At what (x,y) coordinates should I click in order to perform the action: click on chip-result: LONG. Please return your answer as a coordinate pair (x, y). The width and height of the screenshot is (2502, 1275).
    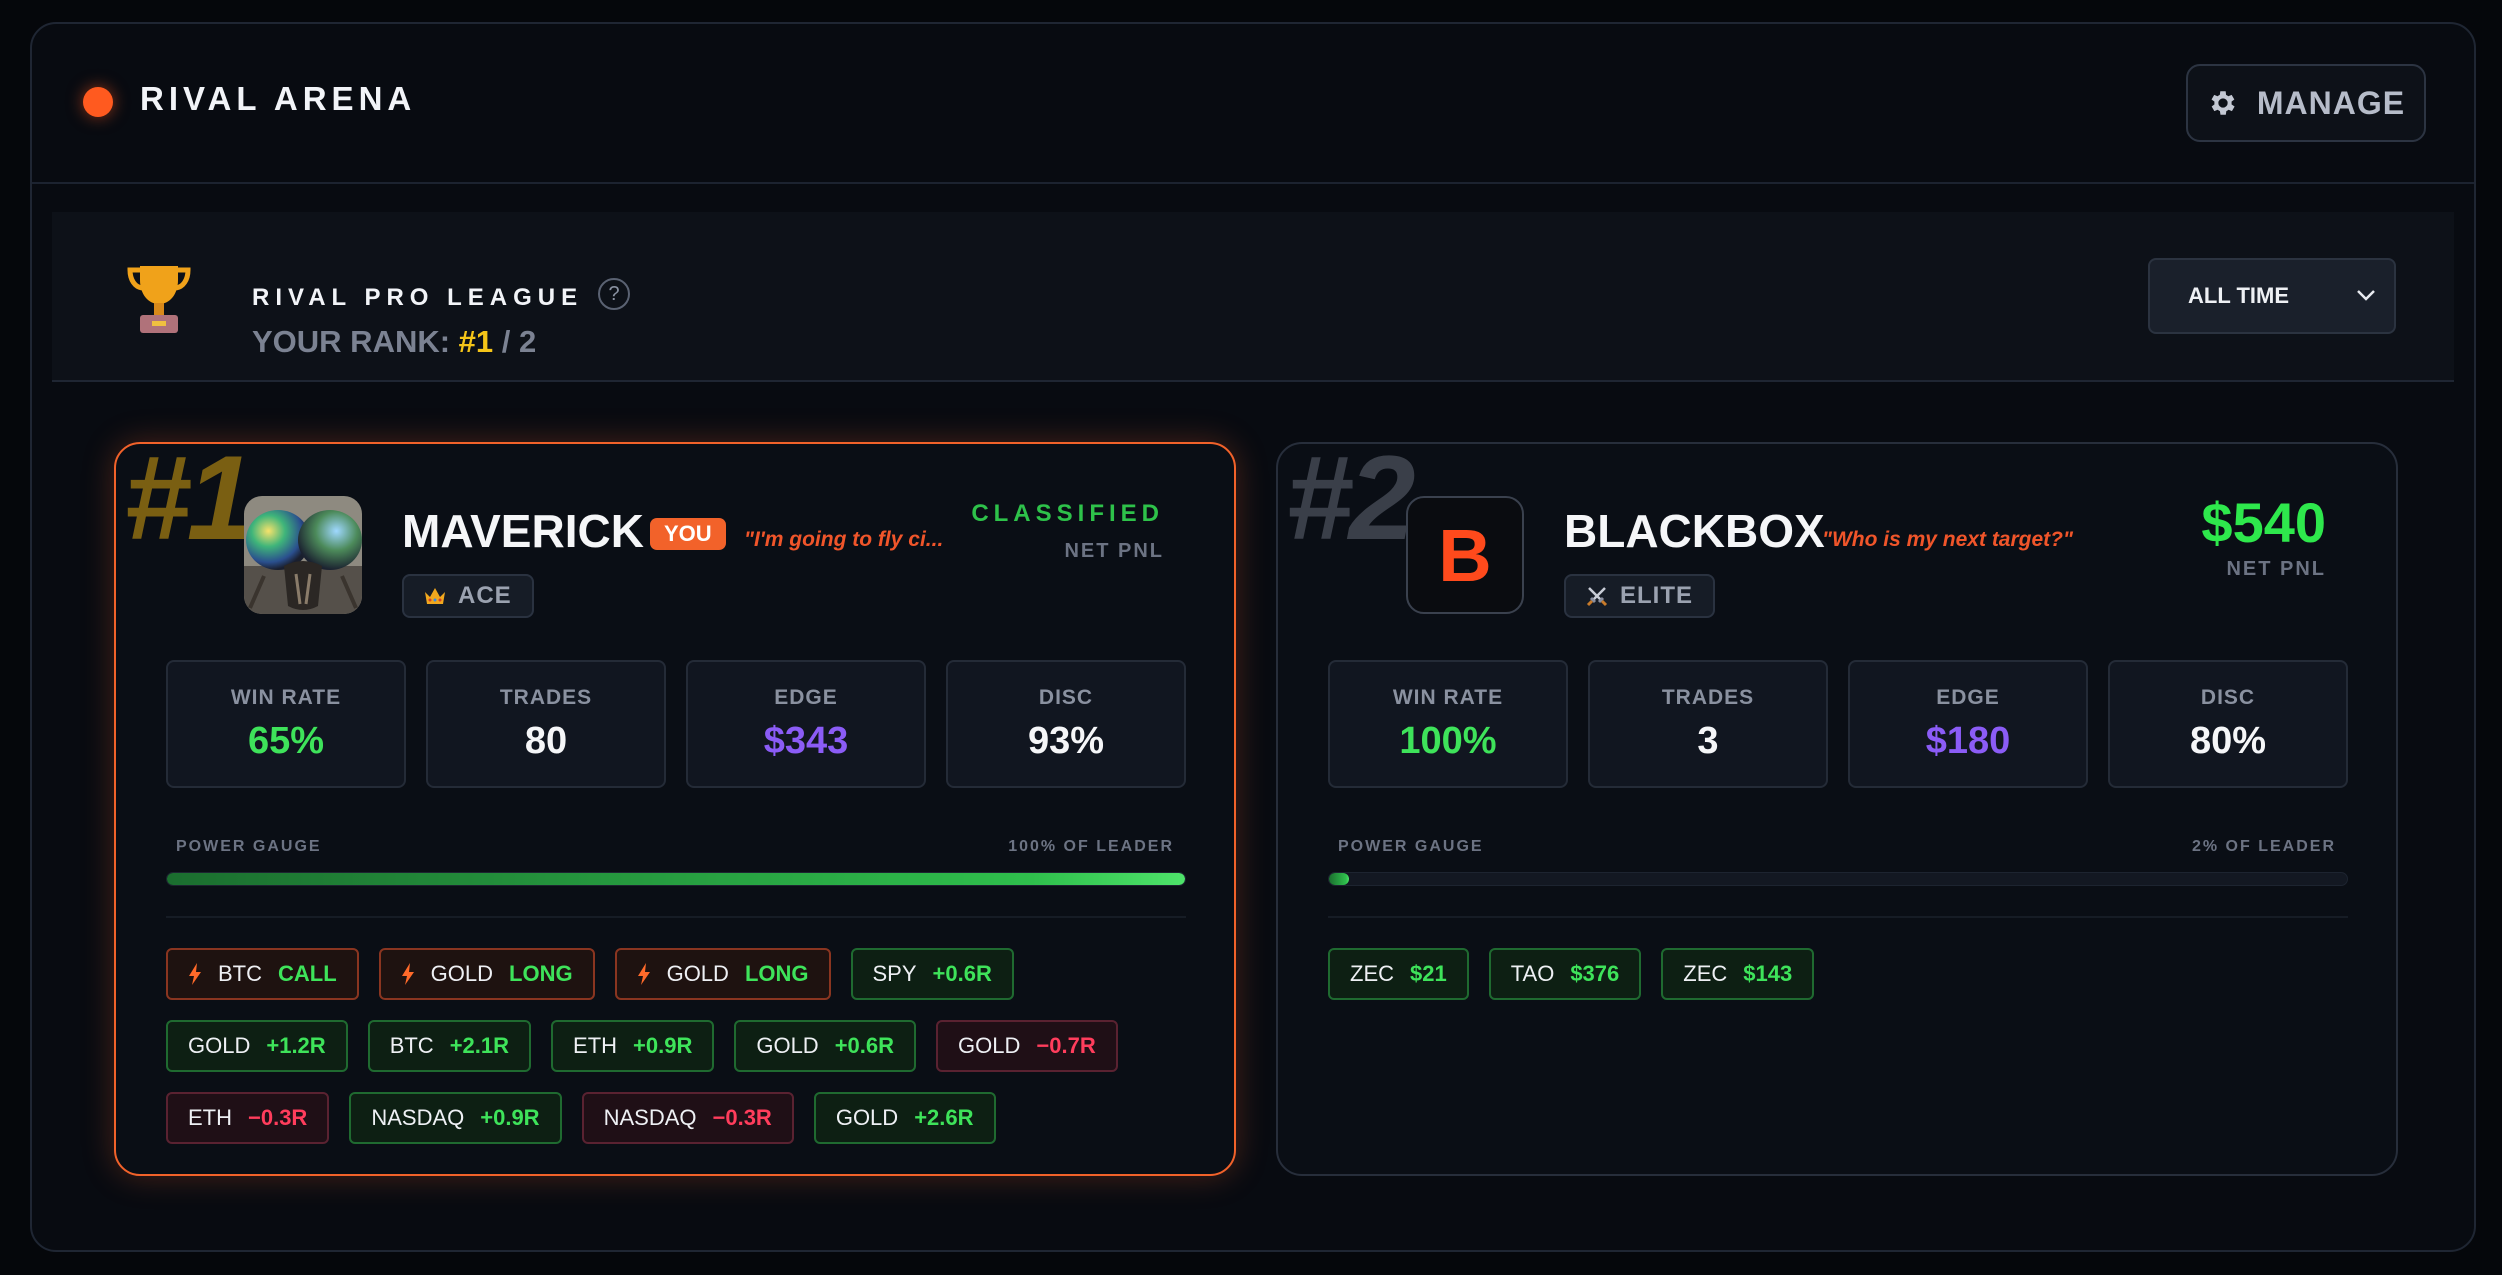
    Looking at the image, I should click on (541, 973).